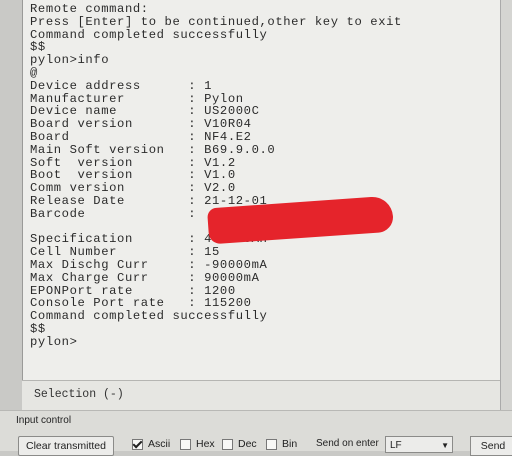 The width and height of the screenshot is (512, 456). What do you see at coordinates (185, 444) in the screenshot?
I see `hex-checkbox` at bounding box center [185, 444].